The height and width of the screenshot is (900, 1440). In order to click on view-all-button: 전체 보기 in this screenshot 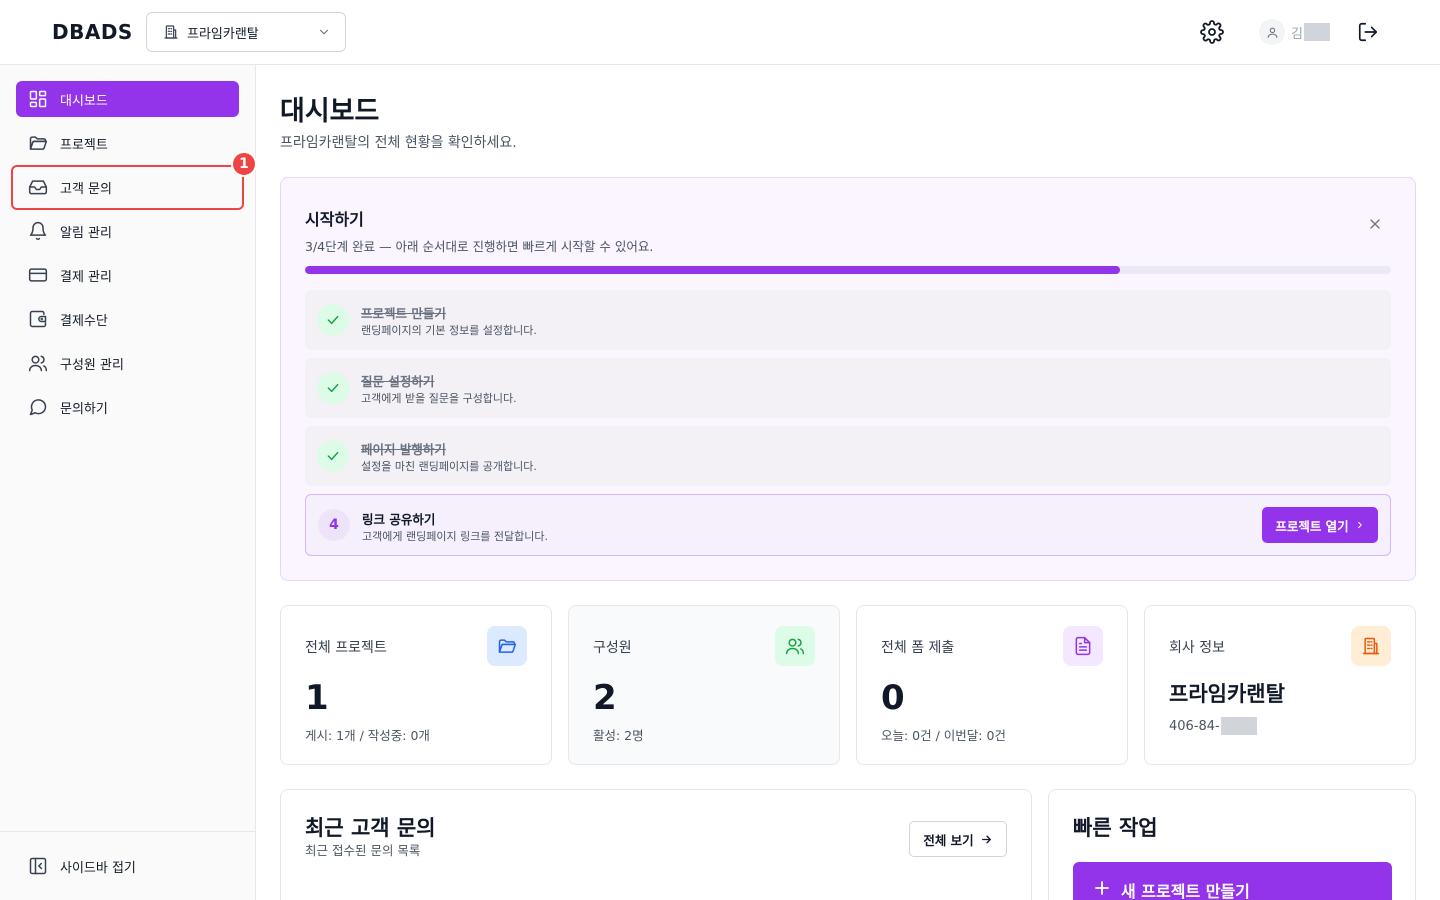, I will do `click(958, 839)`.